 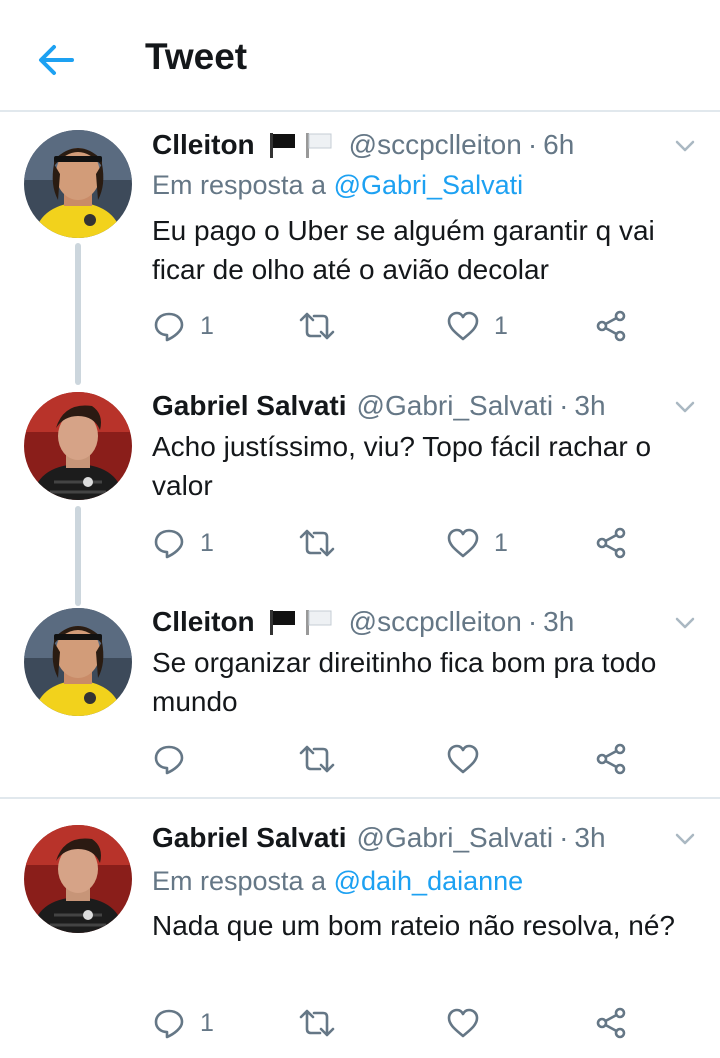 I want to click on top-bar: Tweet, so click(x=360, y=56).